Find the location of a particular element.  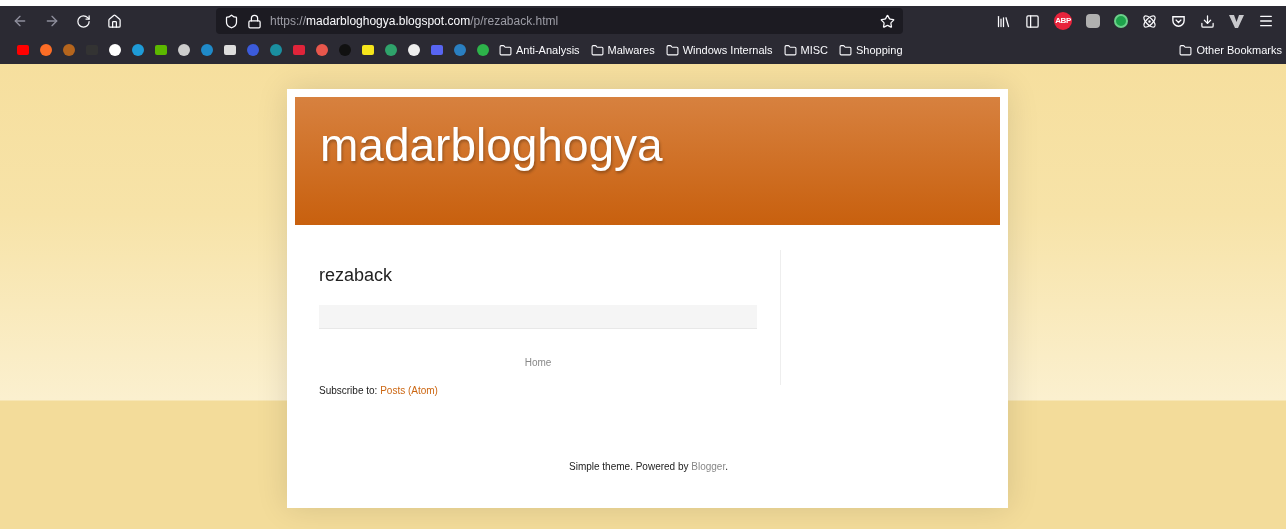

lock-icon is located at coordinates (254, 21).